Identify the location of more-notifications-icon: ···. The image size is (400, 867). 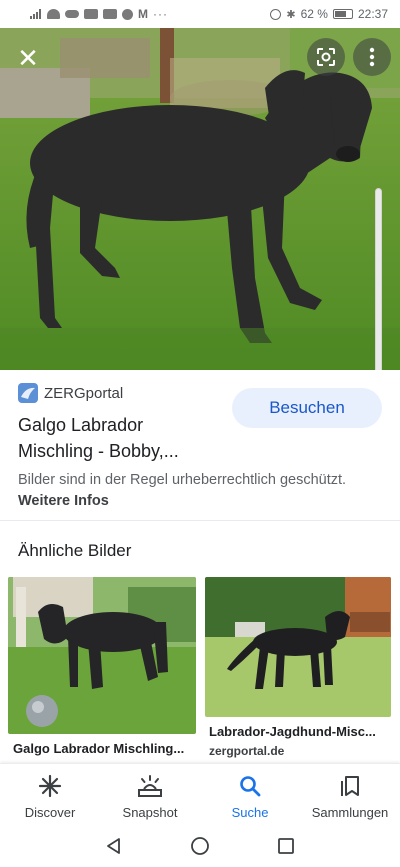
(160, 14).